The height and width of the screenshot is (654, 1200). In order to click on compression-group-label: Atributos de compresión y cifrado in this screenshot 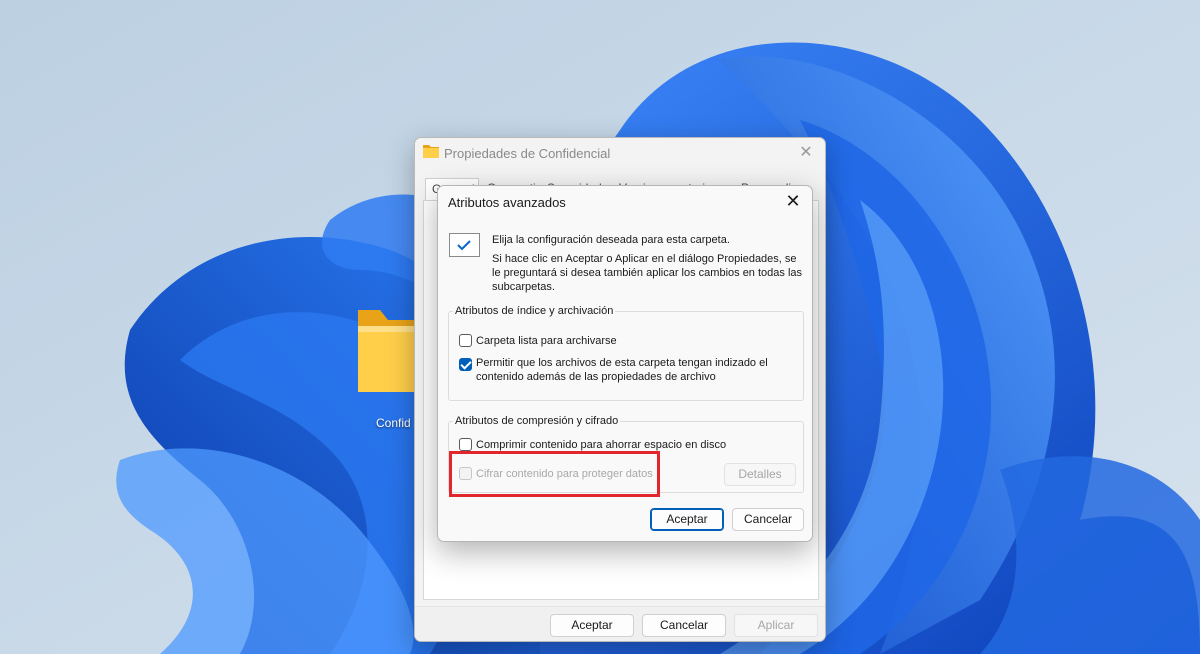, I will do `click(537, 421)`.